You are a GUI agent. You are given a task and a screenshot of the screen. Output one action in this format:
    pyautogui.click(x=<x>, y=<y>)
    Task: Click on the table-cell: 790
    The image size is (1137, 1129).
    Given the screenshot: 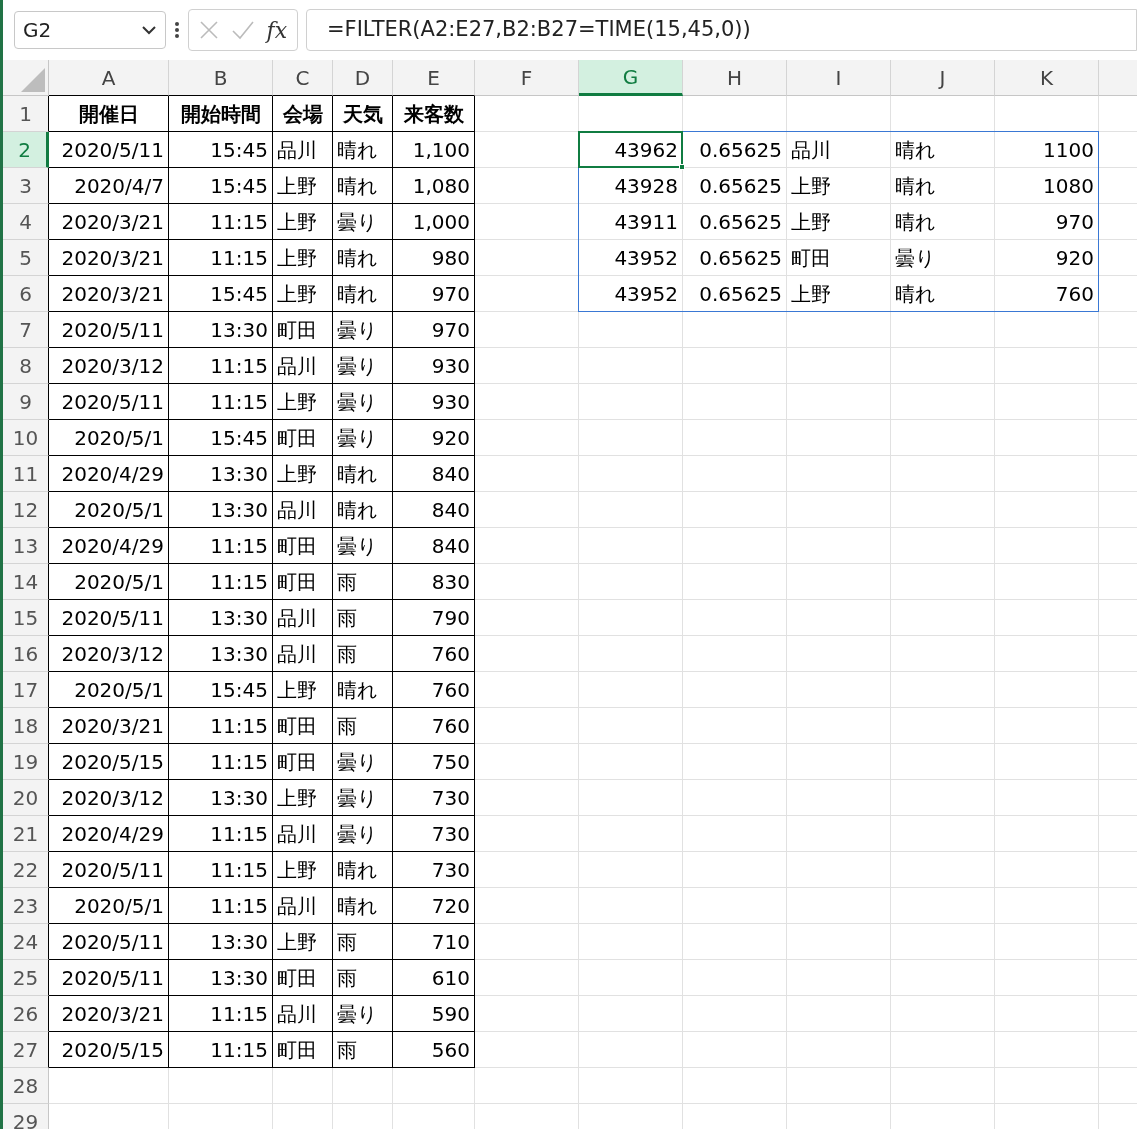 What is the action you would take?
    pyautogui.click(x=434, y=618)
    